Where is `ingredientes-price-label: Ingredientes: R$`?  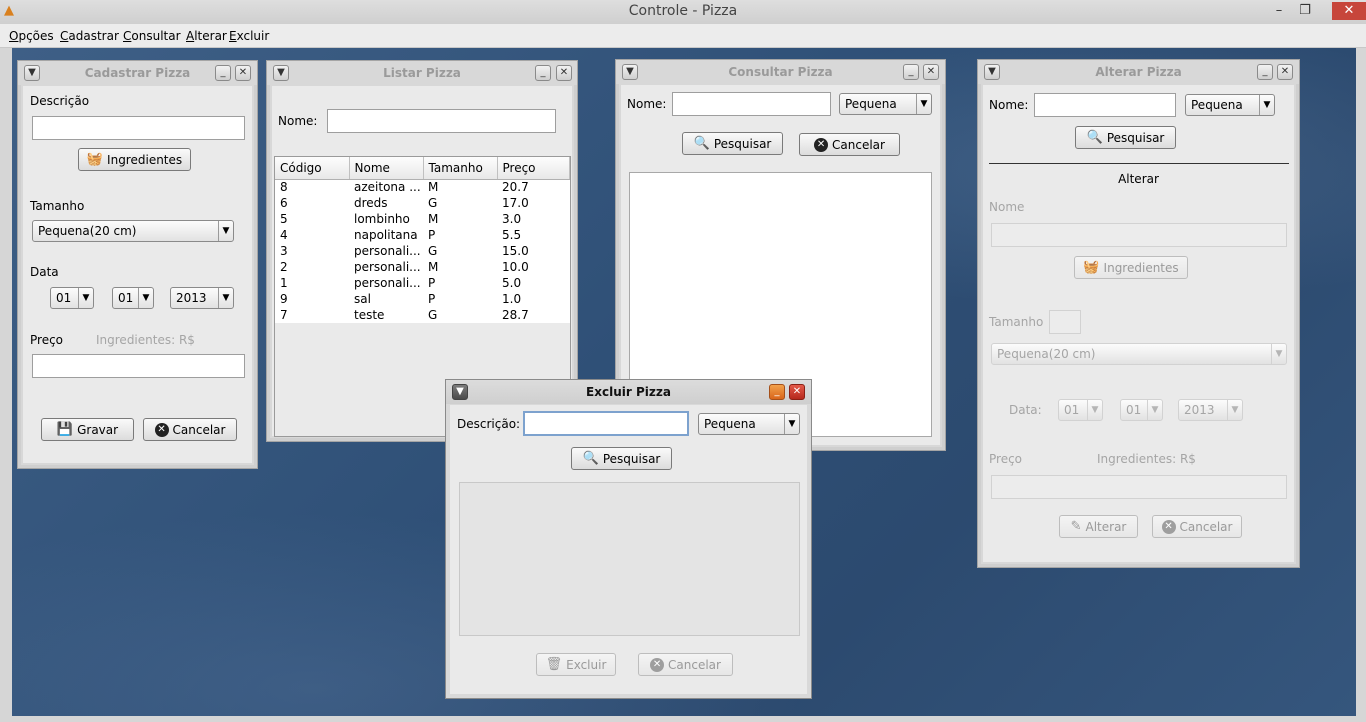 ingredientes-price-label: Ingredientes: R$ is located at coordinates (1146, 459).